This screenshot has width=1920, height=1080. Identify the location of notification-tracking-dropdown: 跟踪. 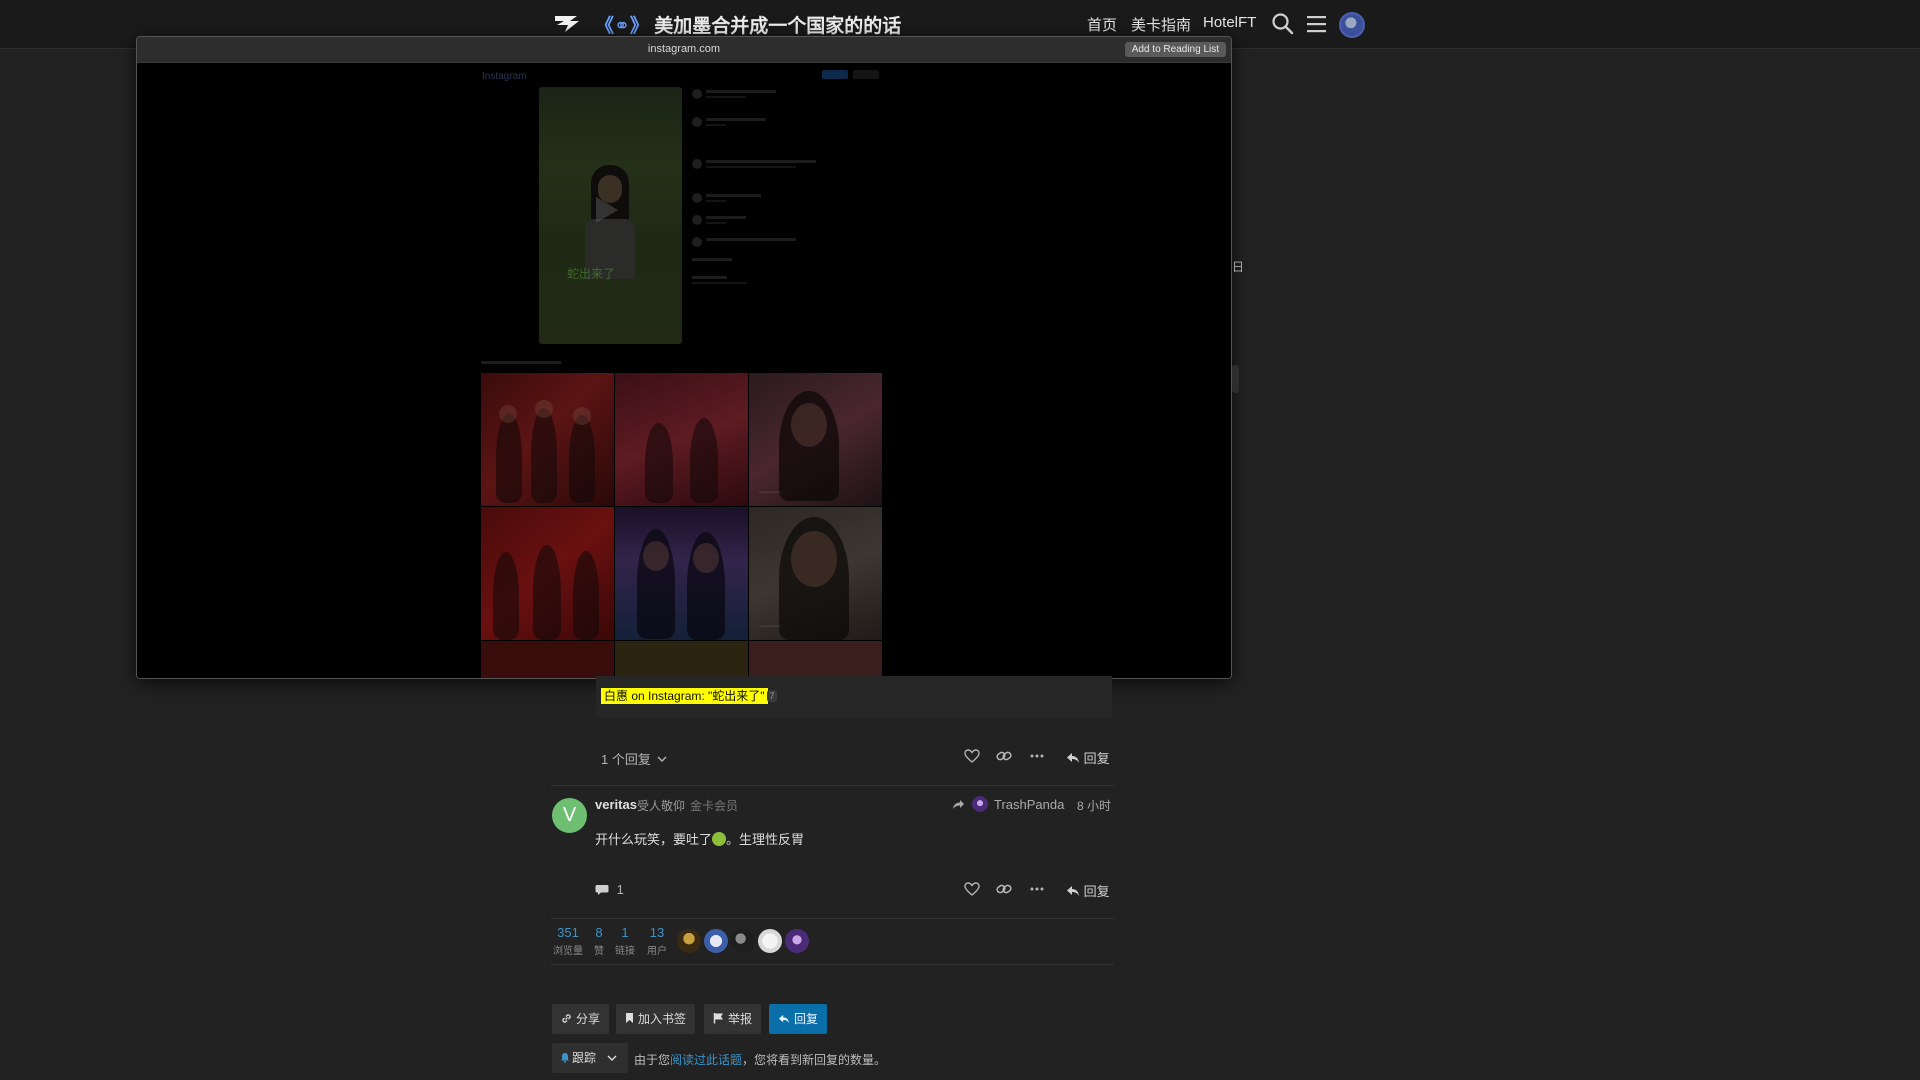
(590, 1058).